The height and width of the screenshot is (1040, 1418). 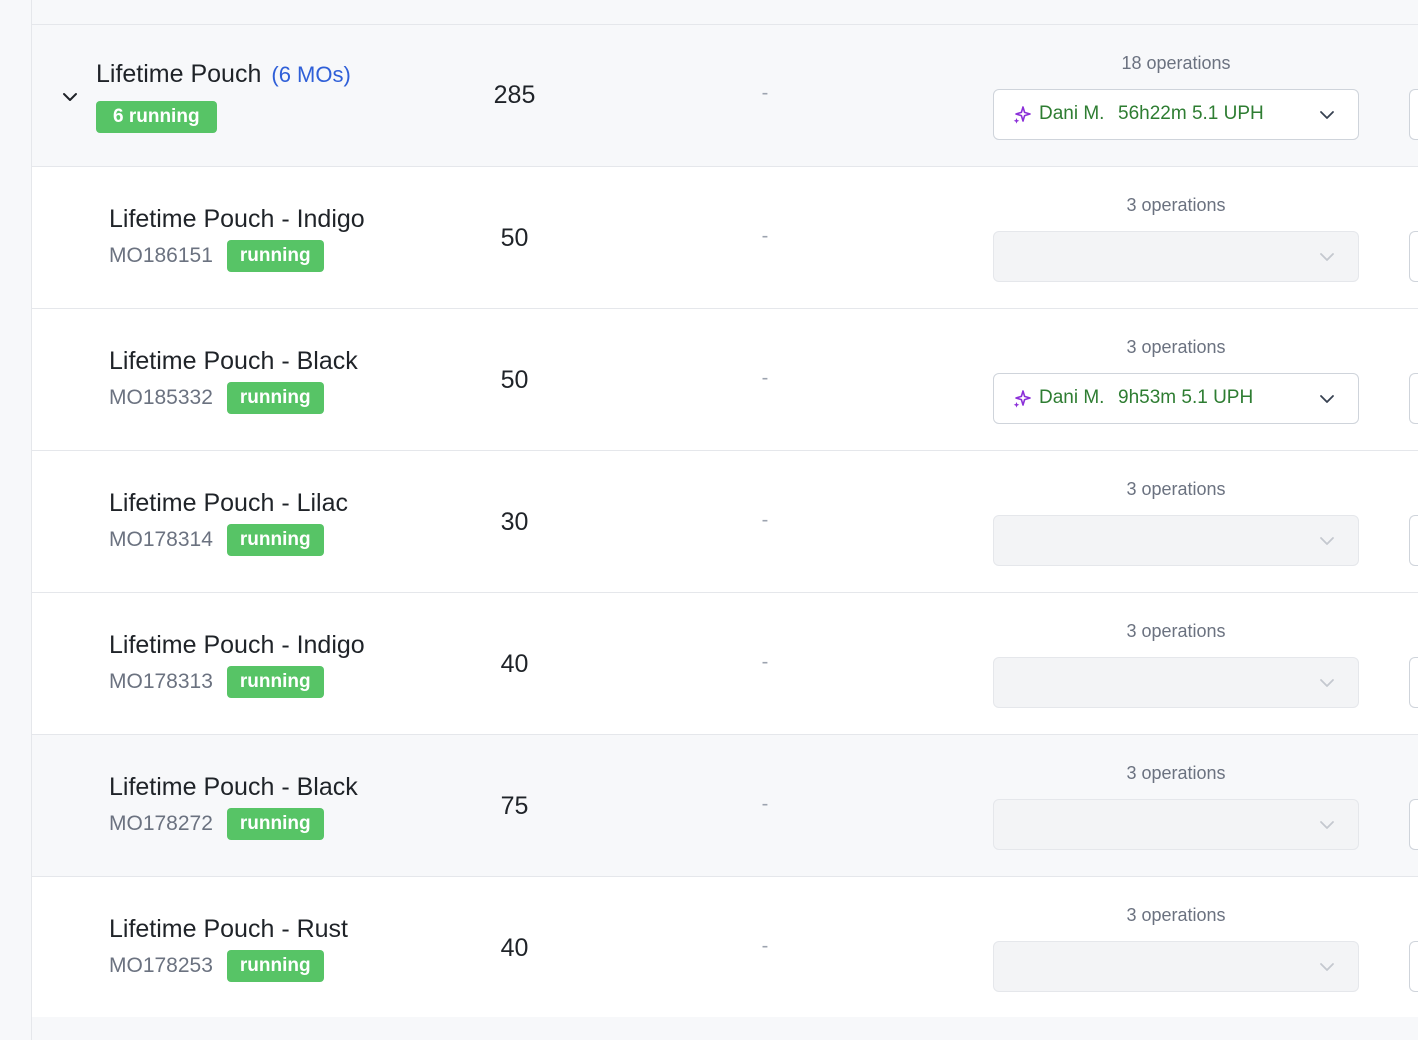 I want to click on mo-number: MO178313, so click(x=161, y=681).